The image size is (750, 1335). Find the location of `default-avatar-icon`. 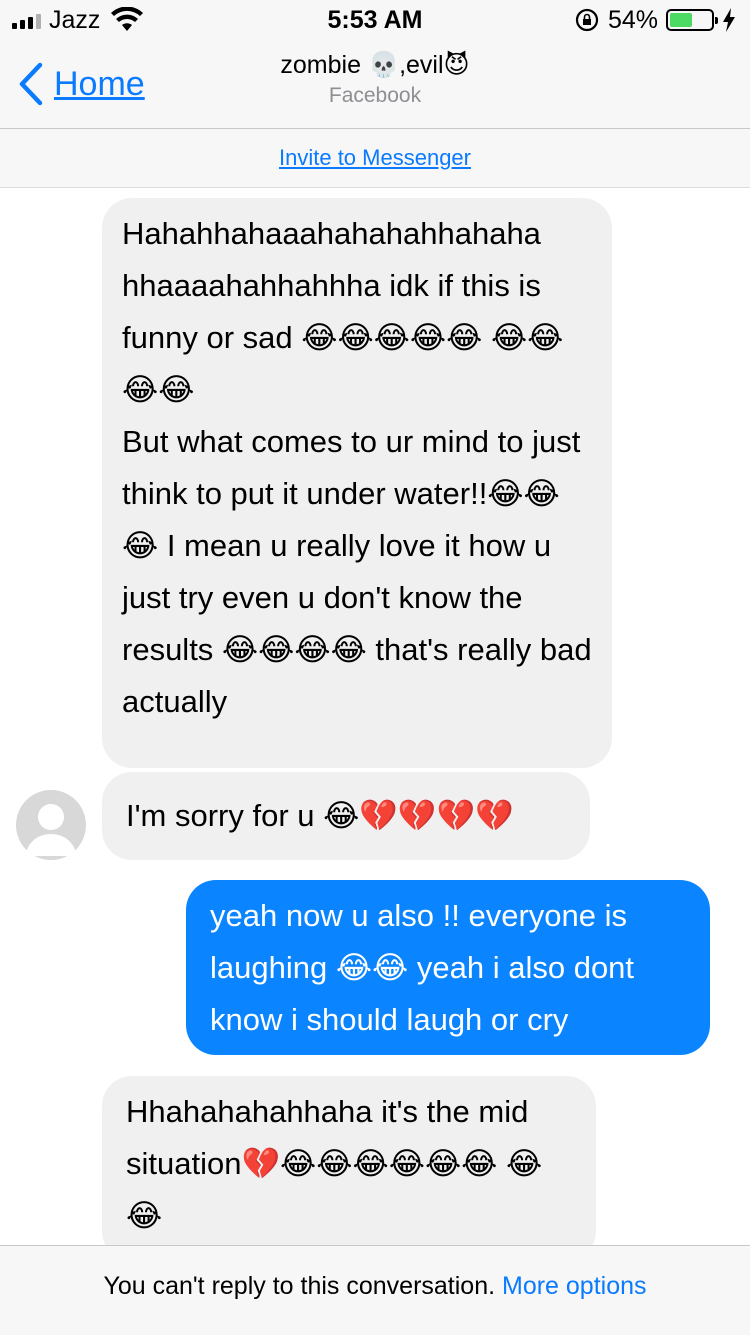

default-avatar-icon is located at coordinates (51, 830).